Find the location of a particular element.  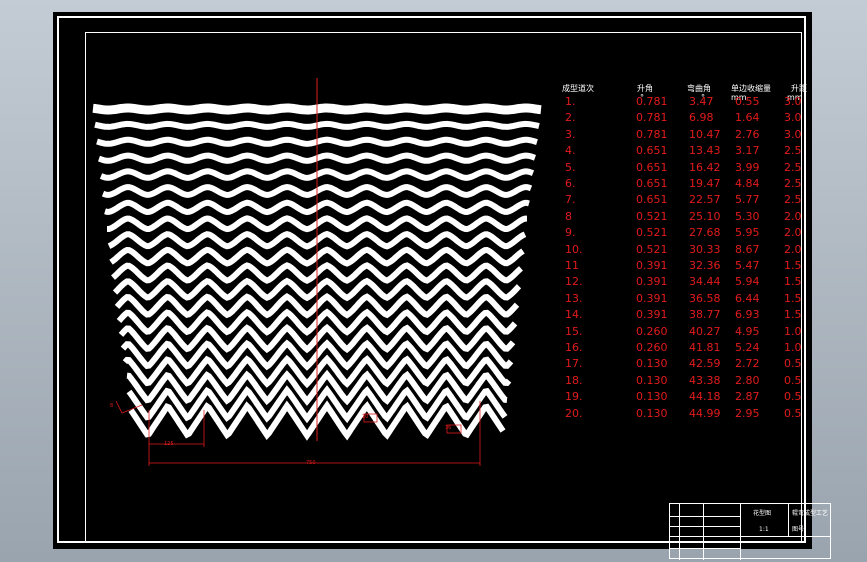

table-row: 1. 0.781 3.47 0.55 3.0 is located at coordinates (690, 103).